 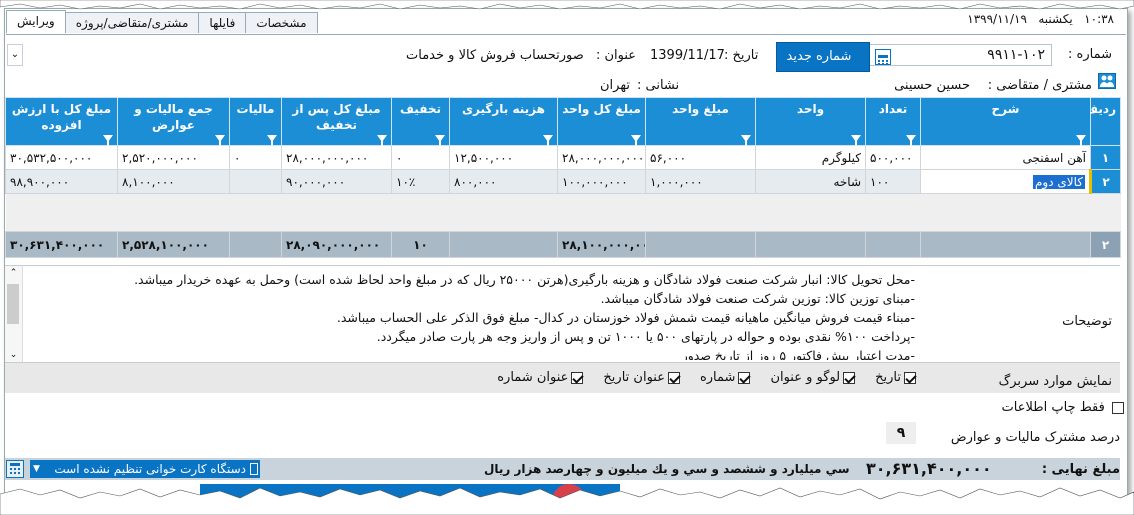 What do you see at coordinates (1005, 157) in the screenshot?
I see `cell-description: آهن اسفنجی` at bounding box center [1005, 157].